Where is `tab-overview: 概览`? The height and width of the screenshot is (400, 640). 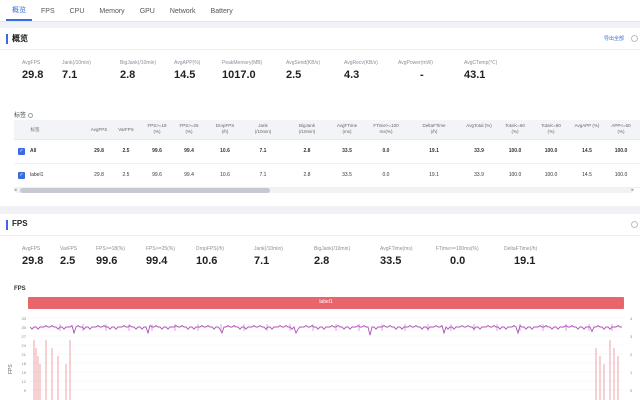 tab-overview: 概览 is located at coordinates (19, 13).